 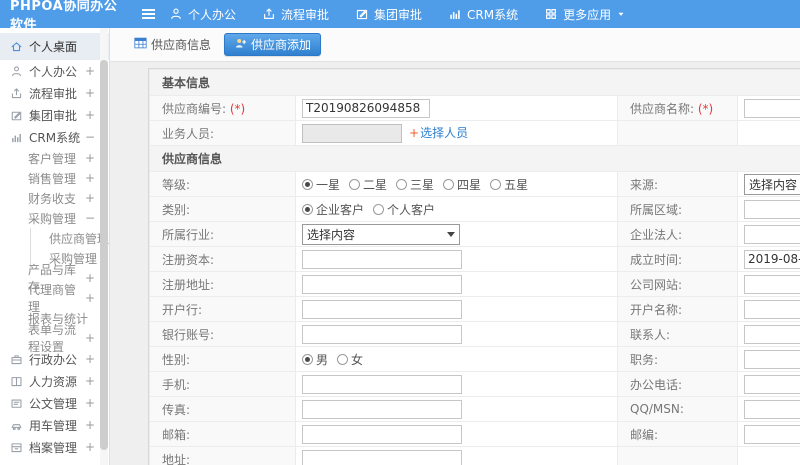 I want to click on sidebar-item: 人力资源 +, so click(x=54, y=381).